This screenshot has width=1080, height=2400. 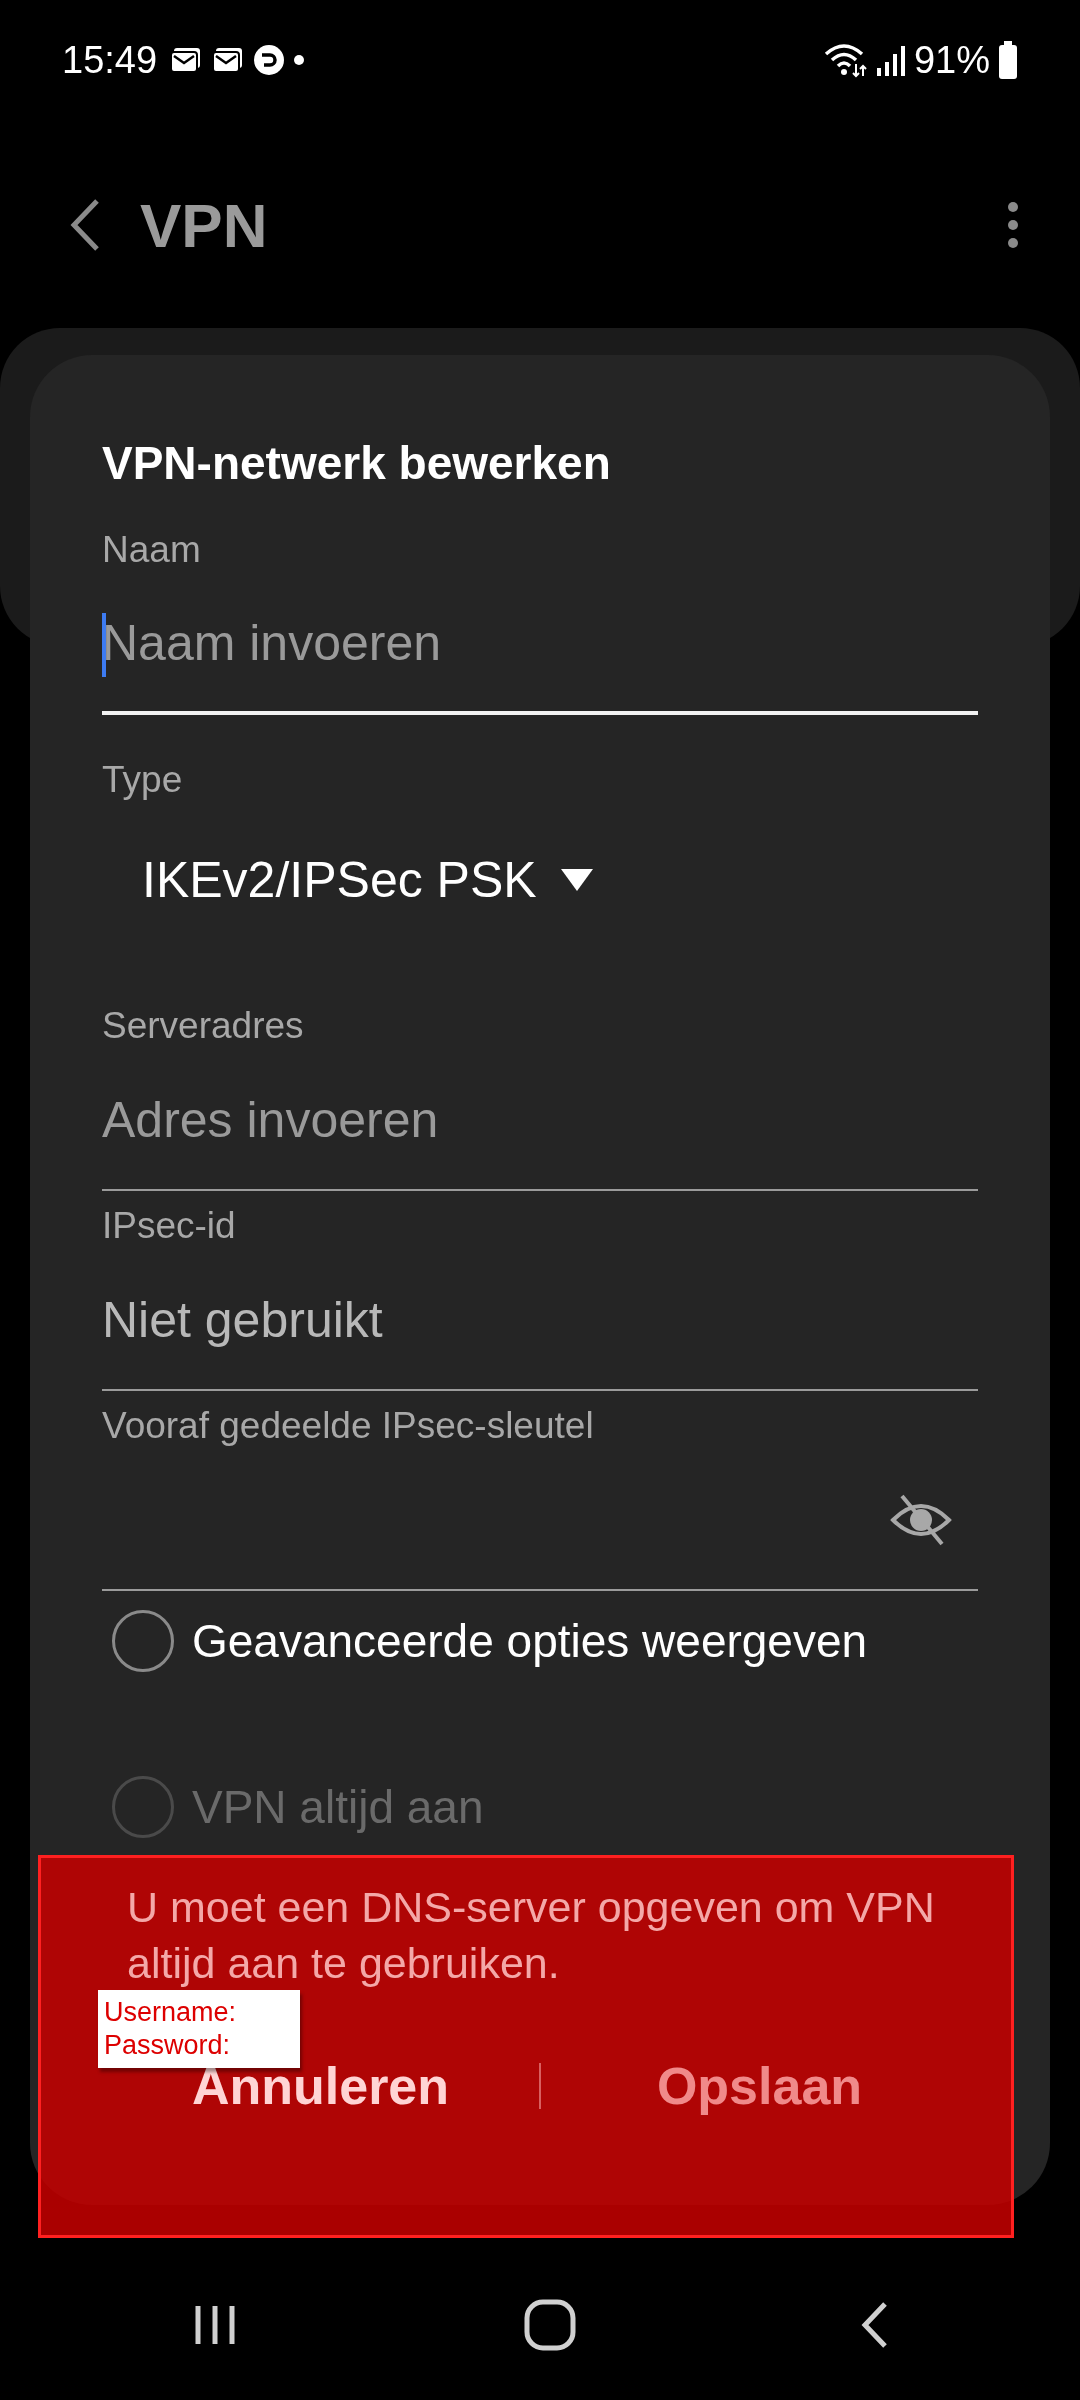 I want to click on home-icon, so click(x=550, y=2325).